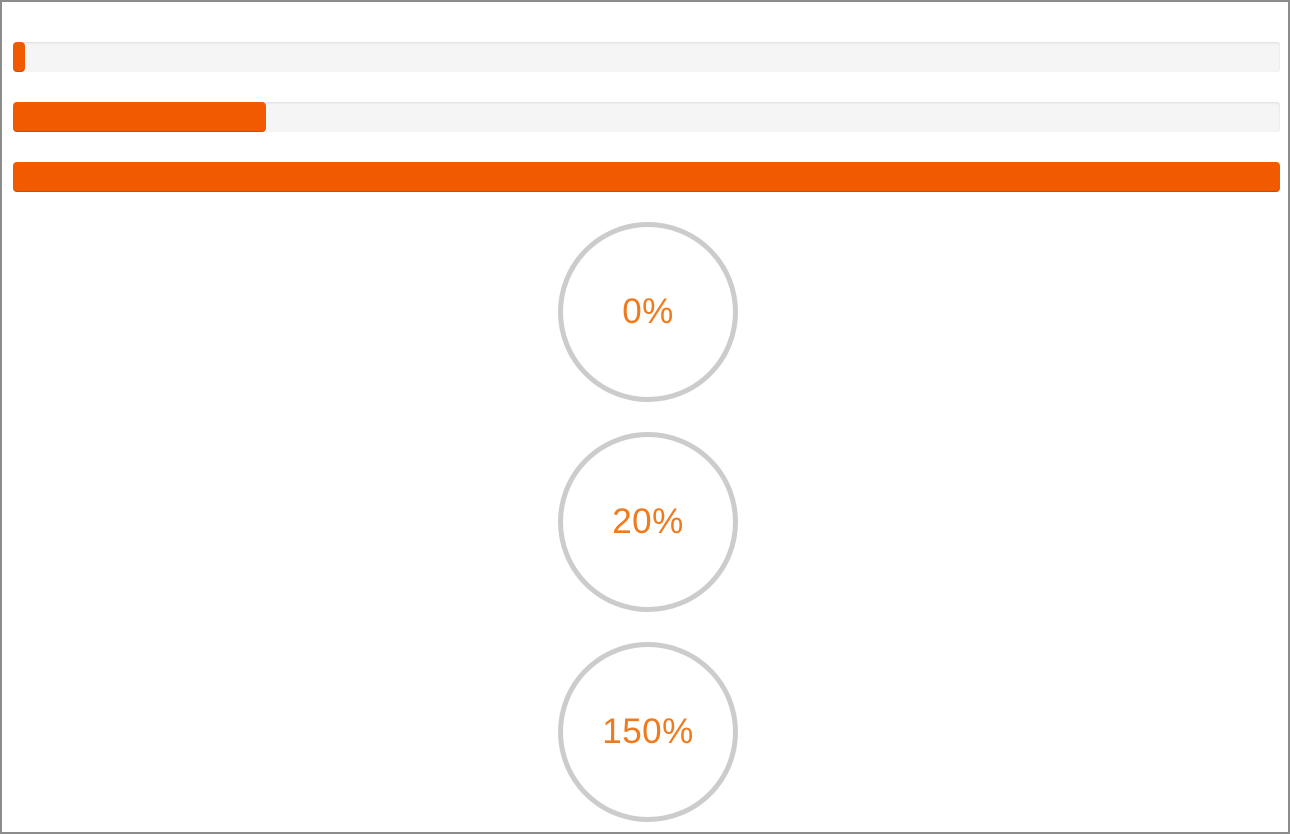 The width and height of the screenshot is (1290, 834). I want to click on progress-ring-label: 0%, so click(648, 311).